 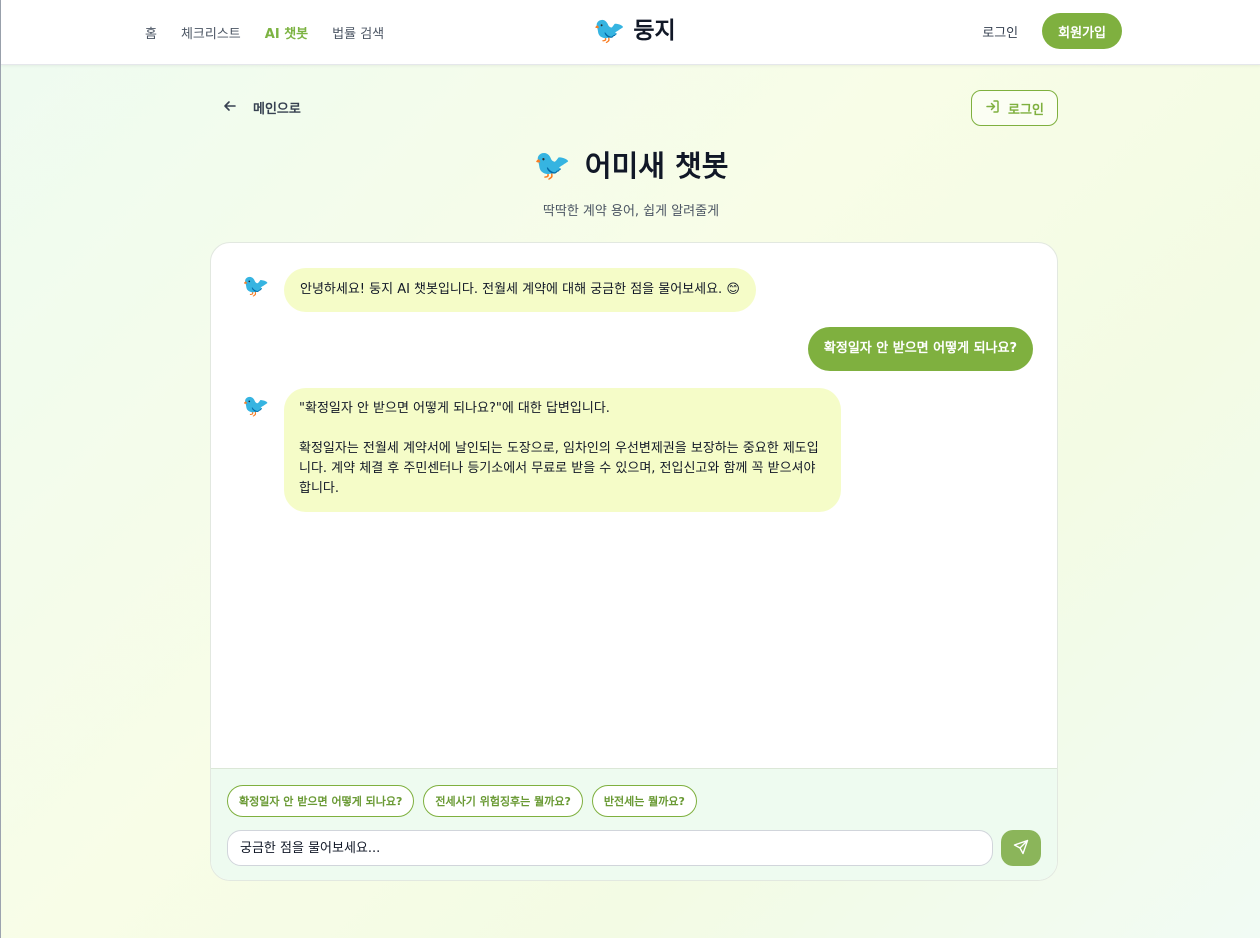 What do you see at coordinates (151, 32) in the screenshot?
I see `nav-home: 홈` at bounding box center [151, 32].